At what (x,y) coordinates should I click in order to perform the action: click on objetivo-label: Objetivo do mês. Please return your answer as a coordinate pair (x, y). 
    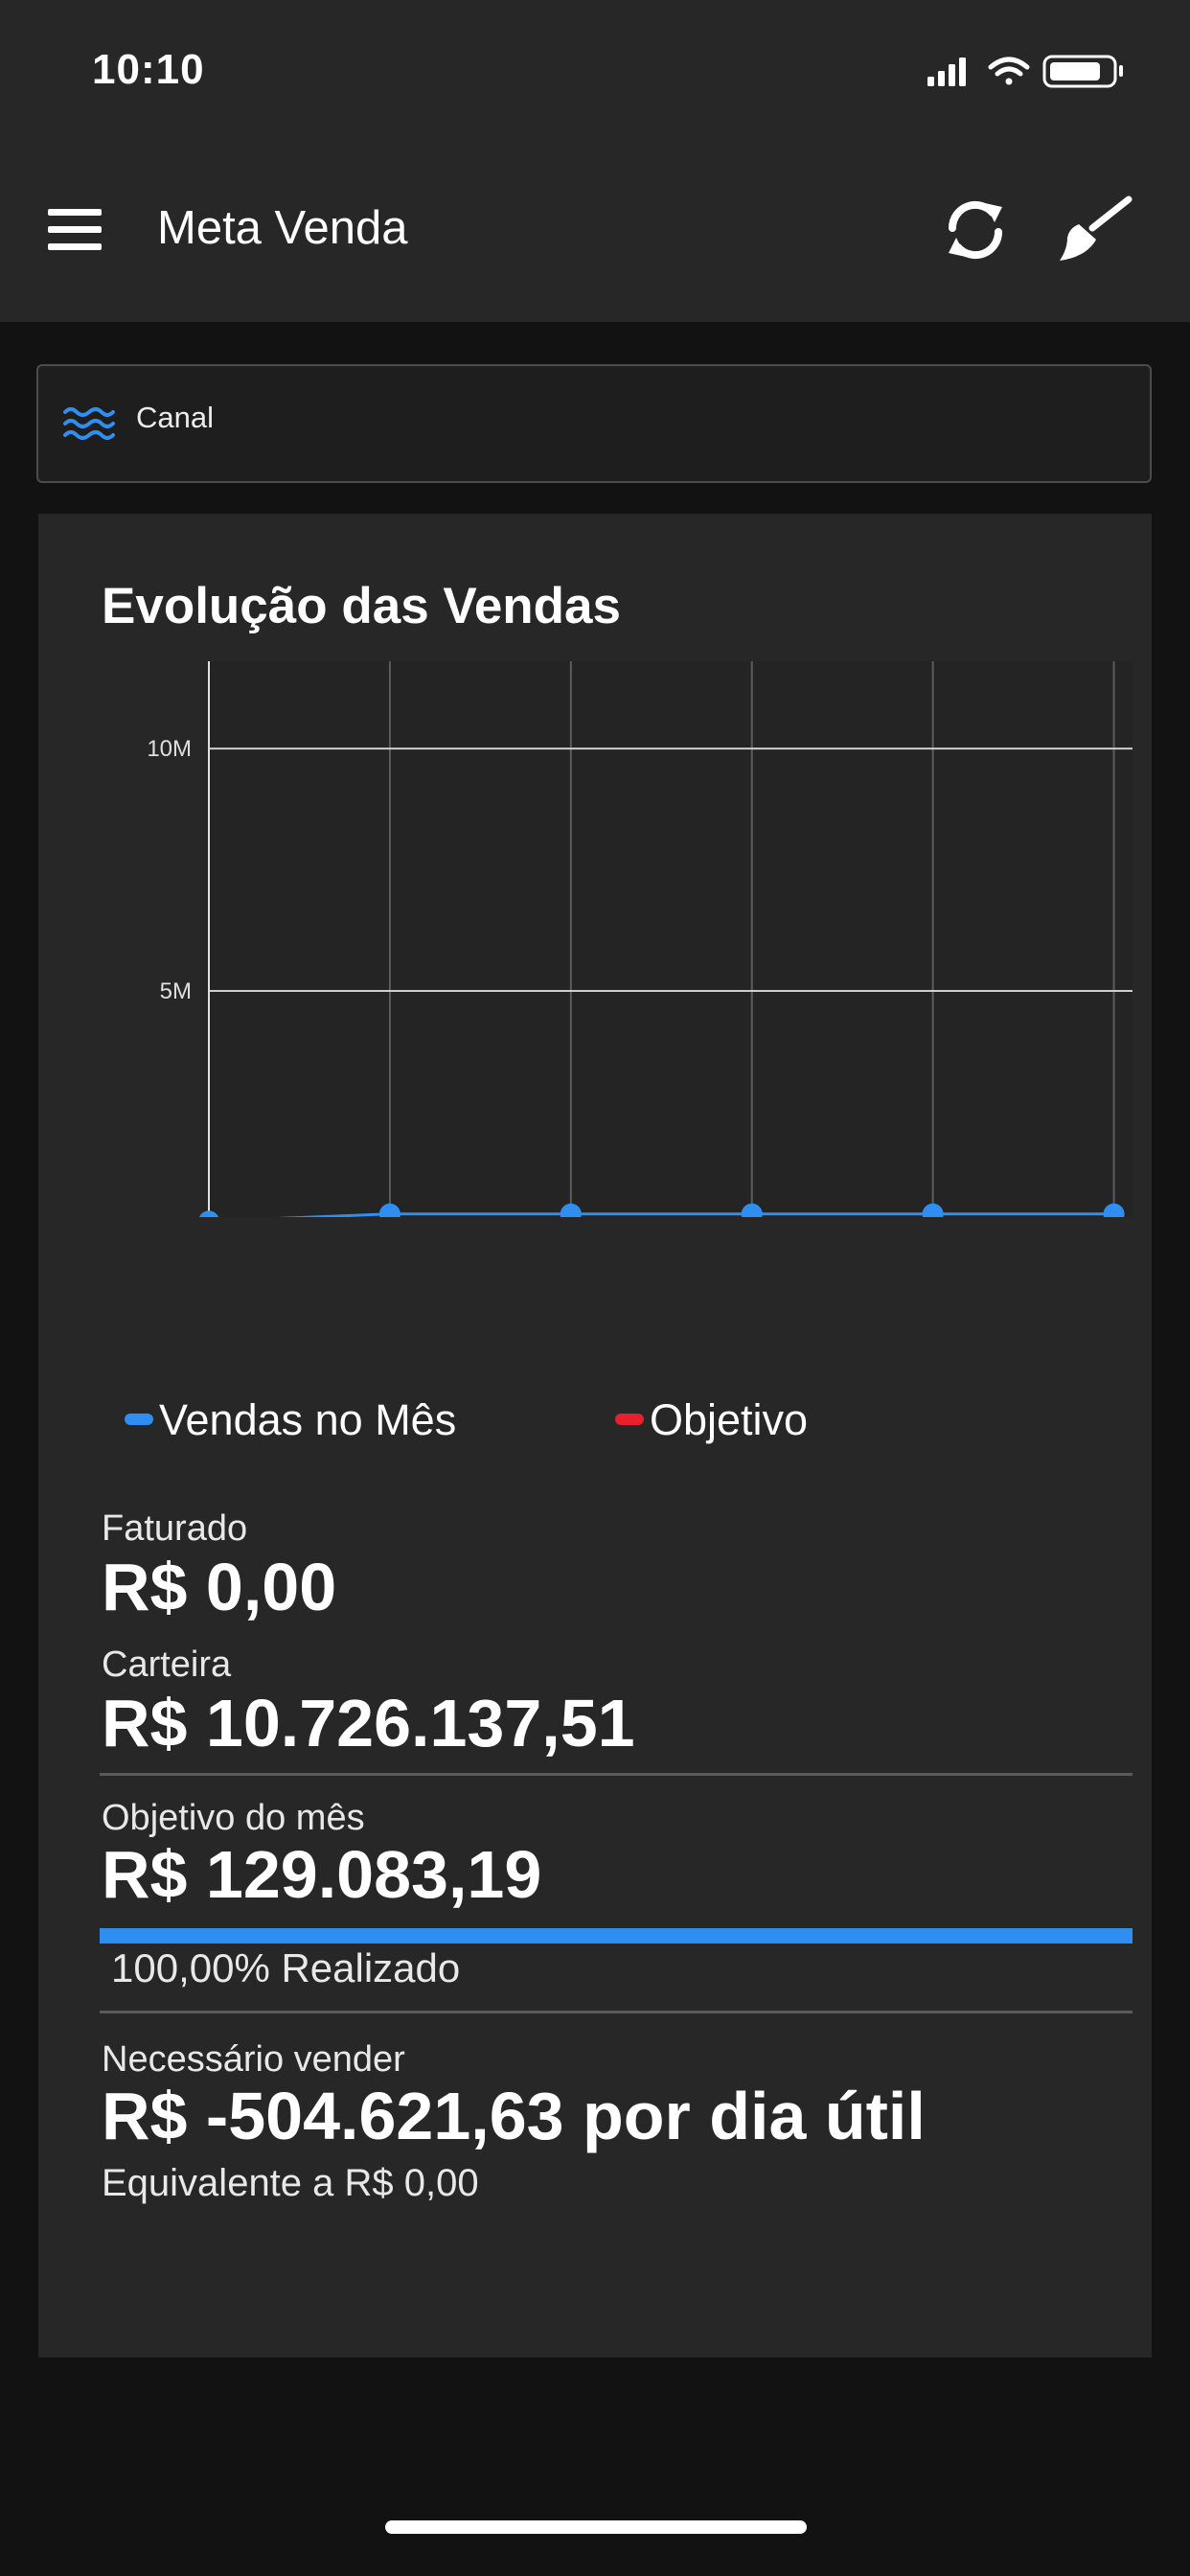
    Looking at the image, I should click on (234, 1818).